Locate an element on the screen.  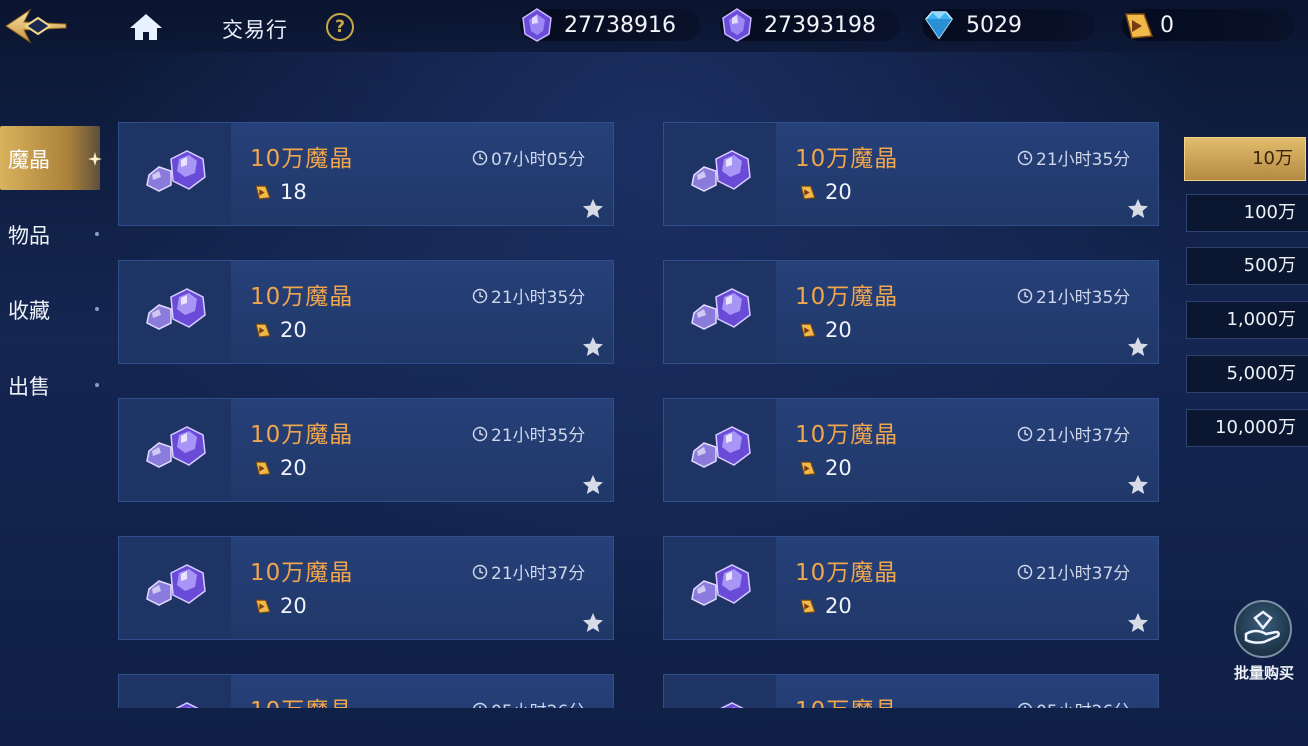
sidebar-item-favorites: 收藏 is located at coordinates (50, 308).